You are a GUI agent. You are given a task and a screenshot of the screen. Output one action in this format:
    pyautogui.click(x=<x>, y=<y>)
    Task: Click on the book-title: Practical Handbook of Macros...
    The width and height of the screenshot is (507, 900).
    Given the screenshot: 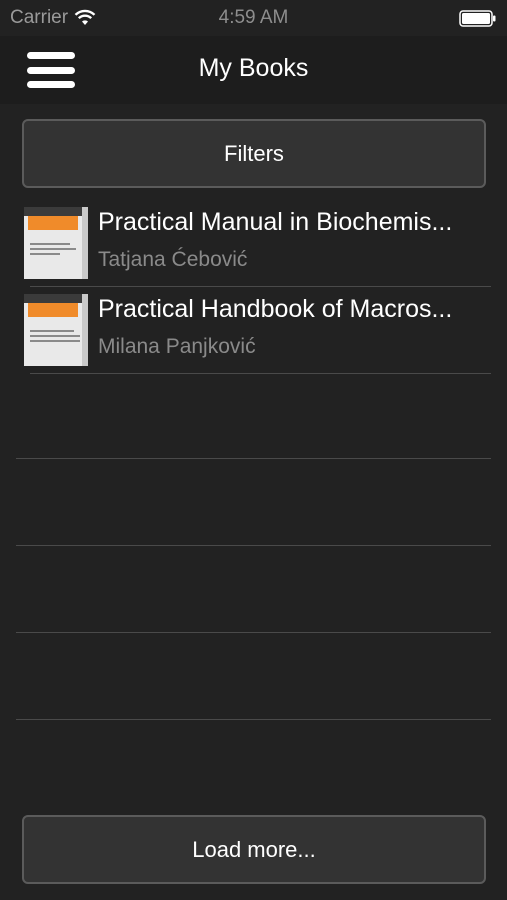 What is the action you would take?
    pyautogui.click(x=275, y=309)
    